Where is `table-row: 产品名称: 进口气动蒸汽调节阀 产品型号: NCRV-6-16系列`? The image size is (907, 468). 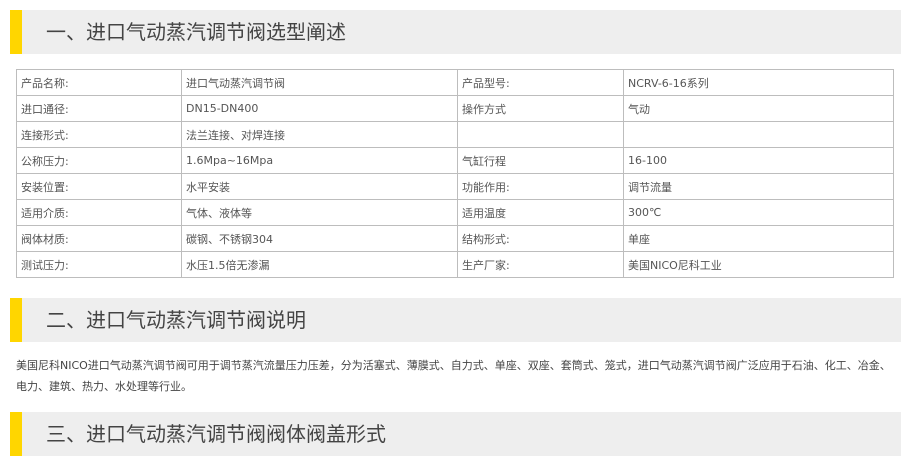
table-row: 产品名称: 进口气动蒸汽调节阀 产品型号: NCRV-6-16系列 is located at coordinates (455, 82).